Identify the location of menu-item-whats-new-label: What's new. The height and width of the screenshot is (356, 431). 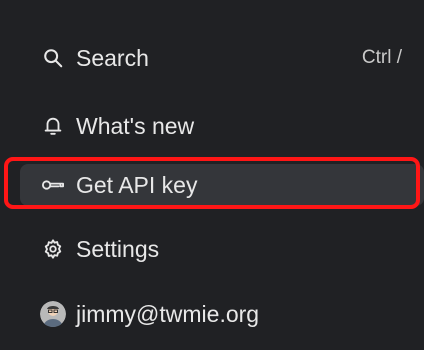
(135, 125).